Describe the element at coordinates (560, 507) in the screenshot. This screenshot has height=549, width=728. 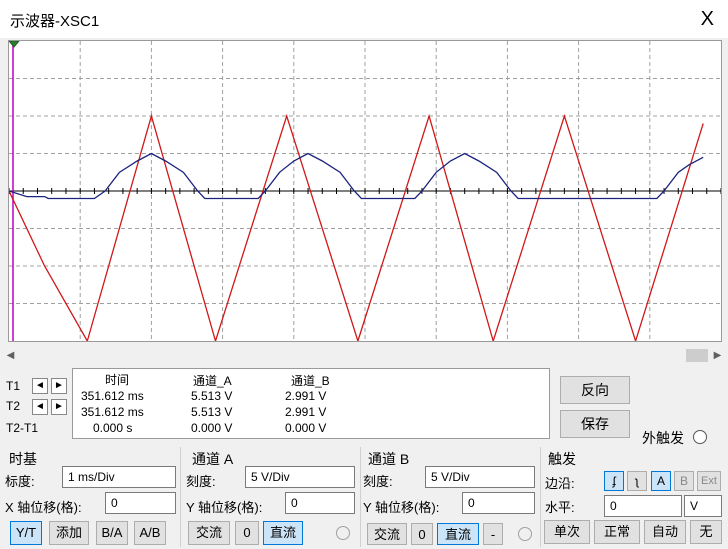
I see `trigger-level-label: 水平:` at that location.